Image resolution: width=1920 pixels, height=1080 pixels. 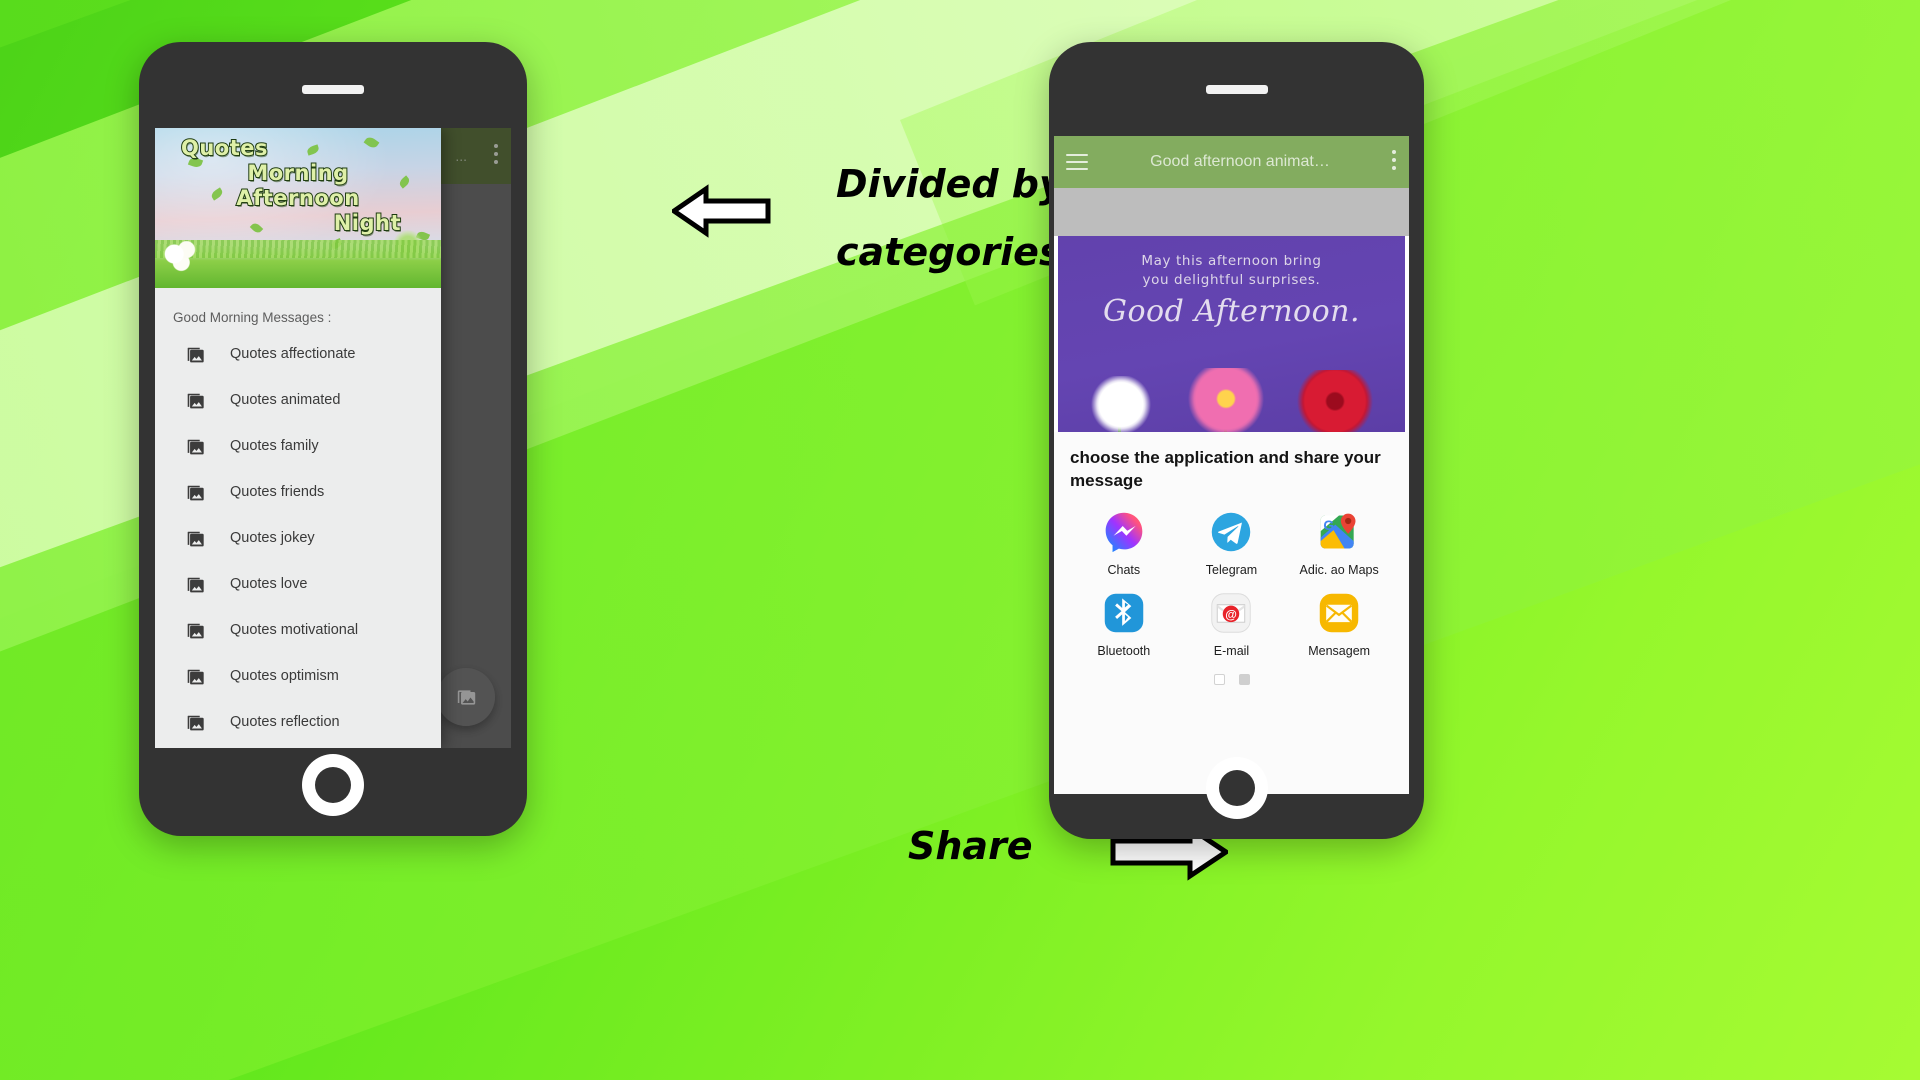 What do you see at coordinates (1231, 212) in the screenshot?
I see `content-placeholder-strip` at bounding box center [1231, 212].